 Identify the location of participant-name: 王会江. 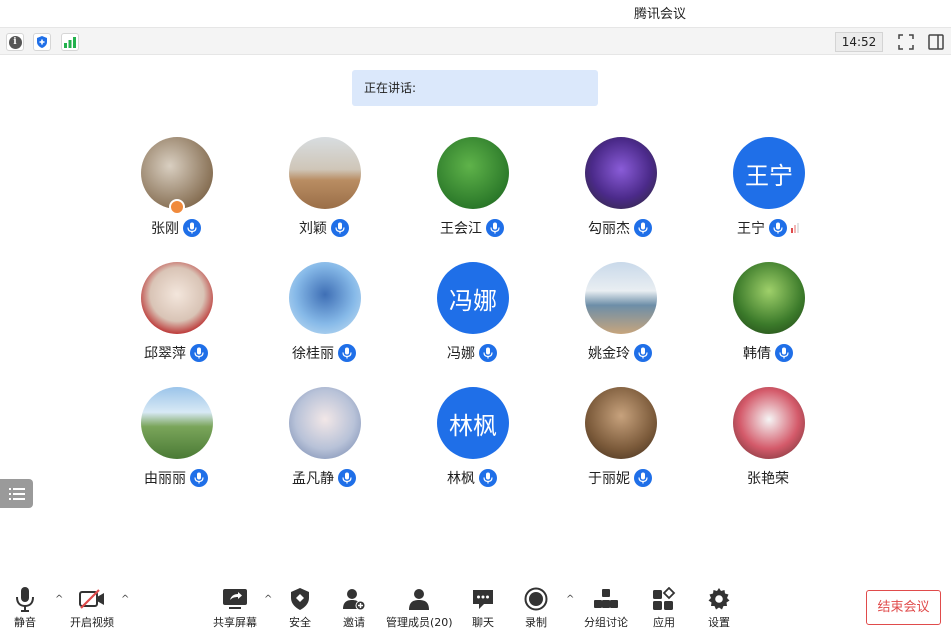
(461, 229).